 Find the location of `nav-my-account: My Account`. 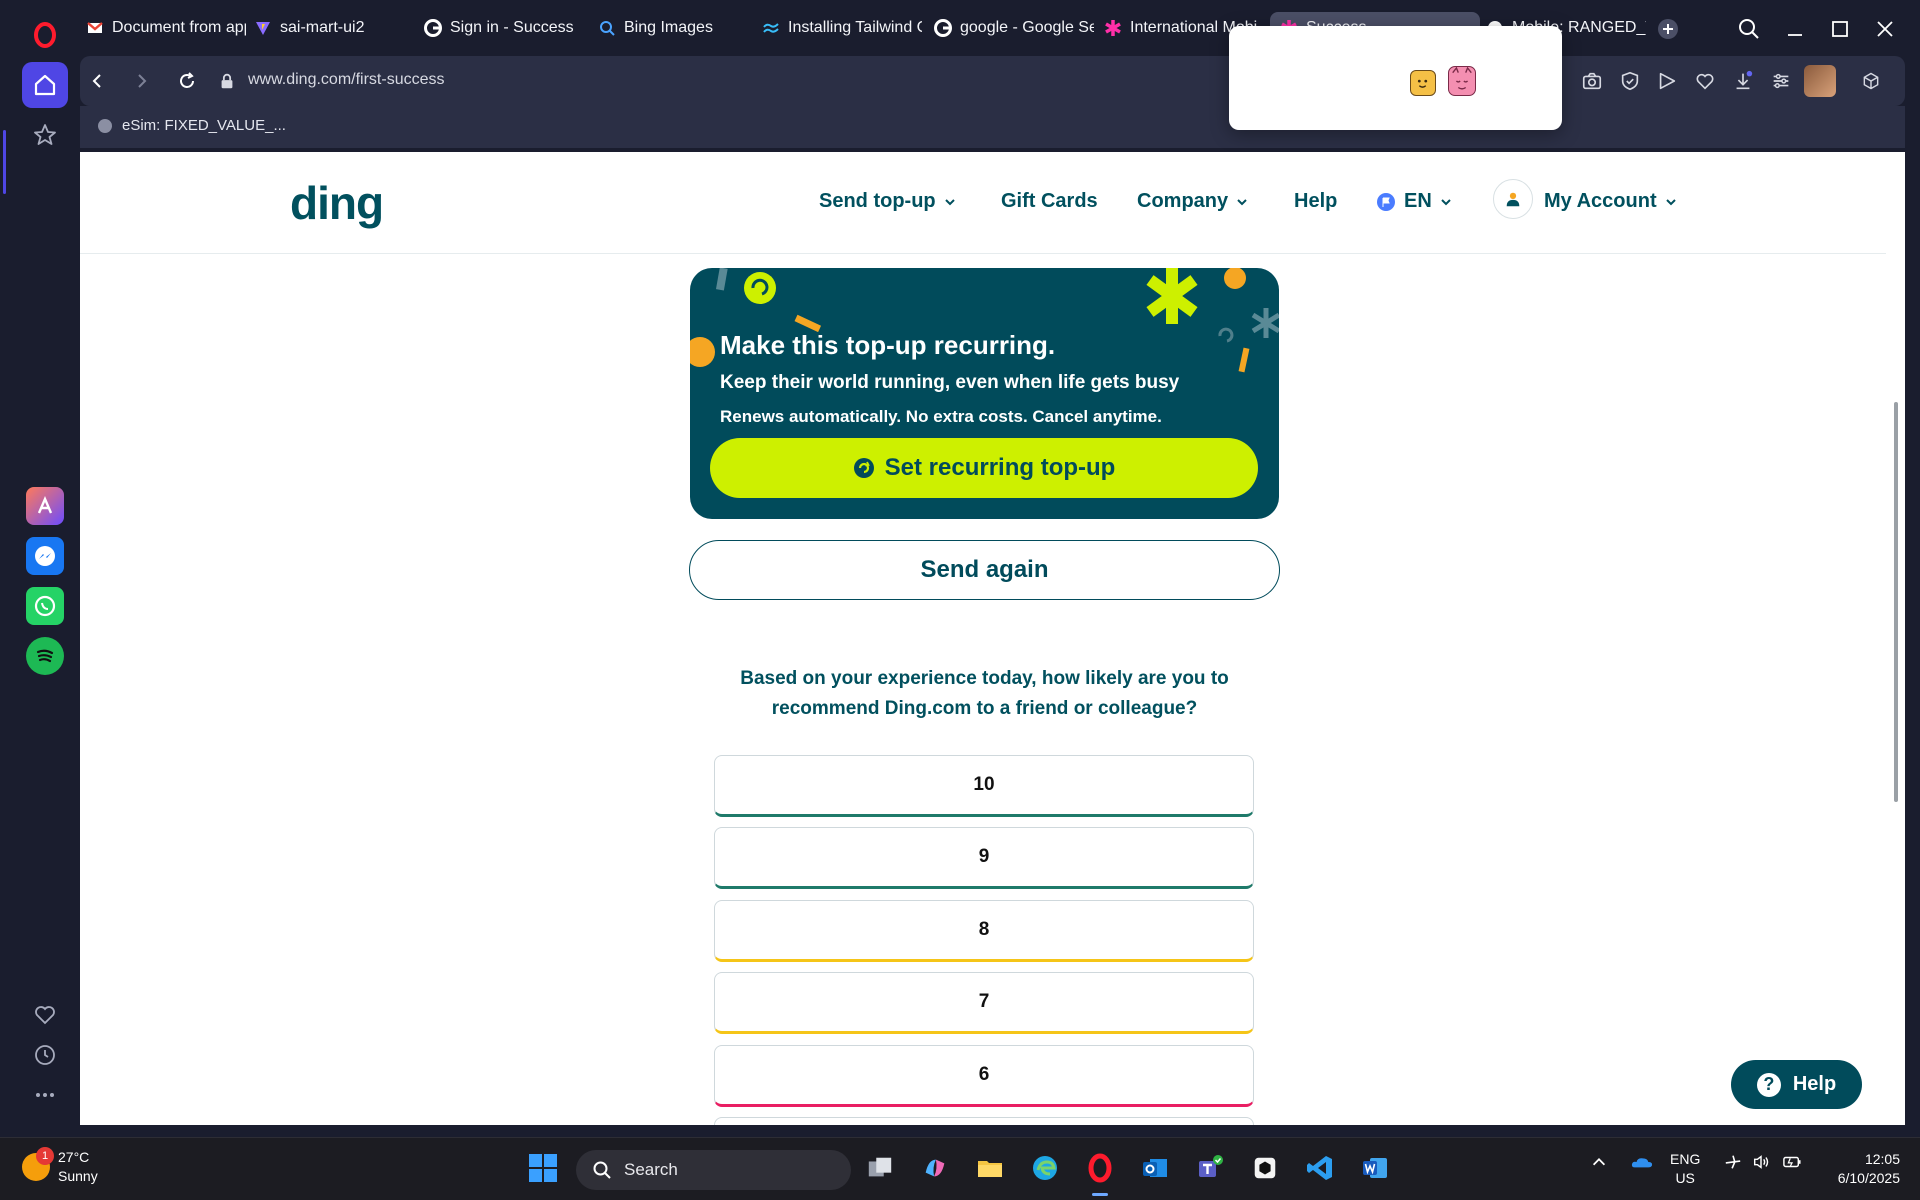

nav-my-account: My Account is located at coordinates (1610, 201).